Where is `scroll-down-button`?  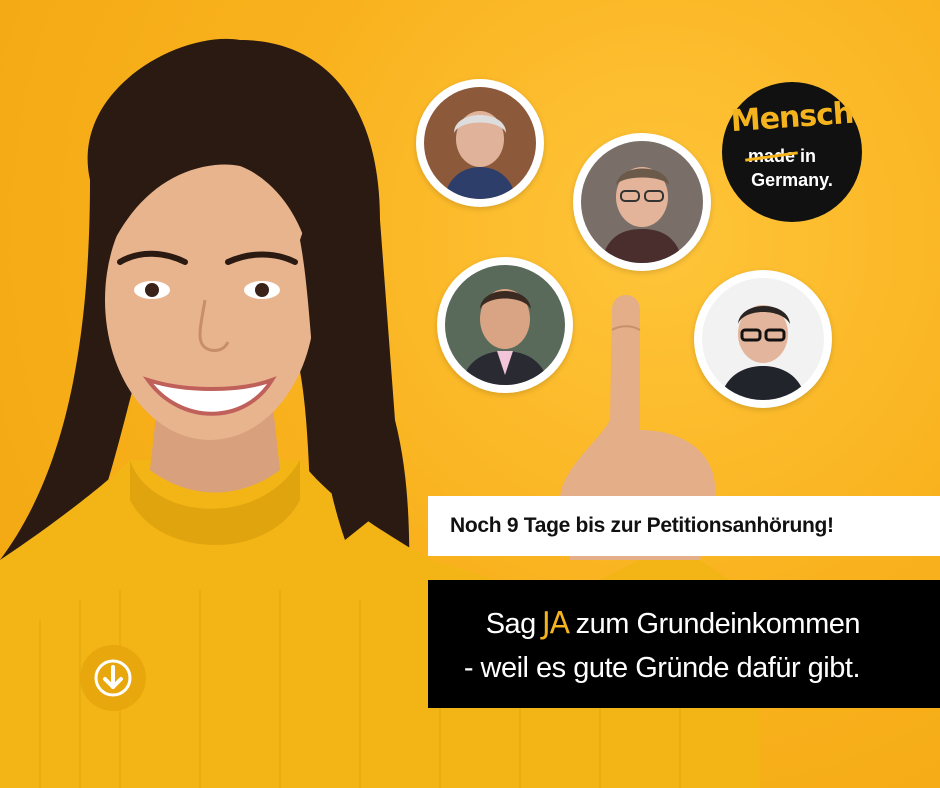 scroll-down-button is located at coordinates (113, 678).